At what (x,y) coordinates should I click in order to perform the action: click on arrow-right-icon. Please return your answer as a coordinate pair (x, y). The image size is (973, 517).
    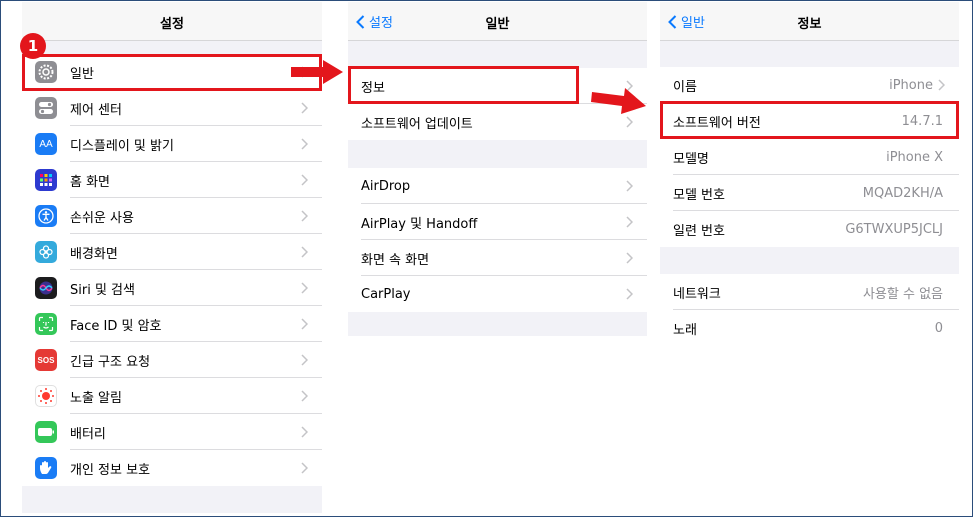
    Looking at the image, I should click on (317, 72).